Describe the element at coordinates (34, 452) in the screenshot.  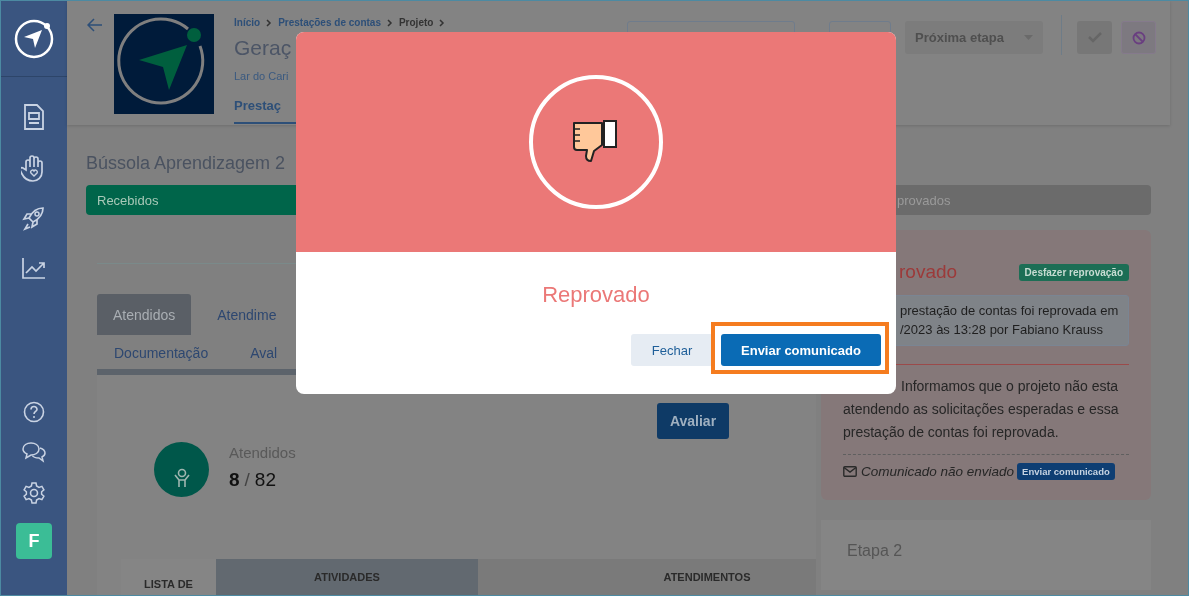
I see `chat-icon` at that location.